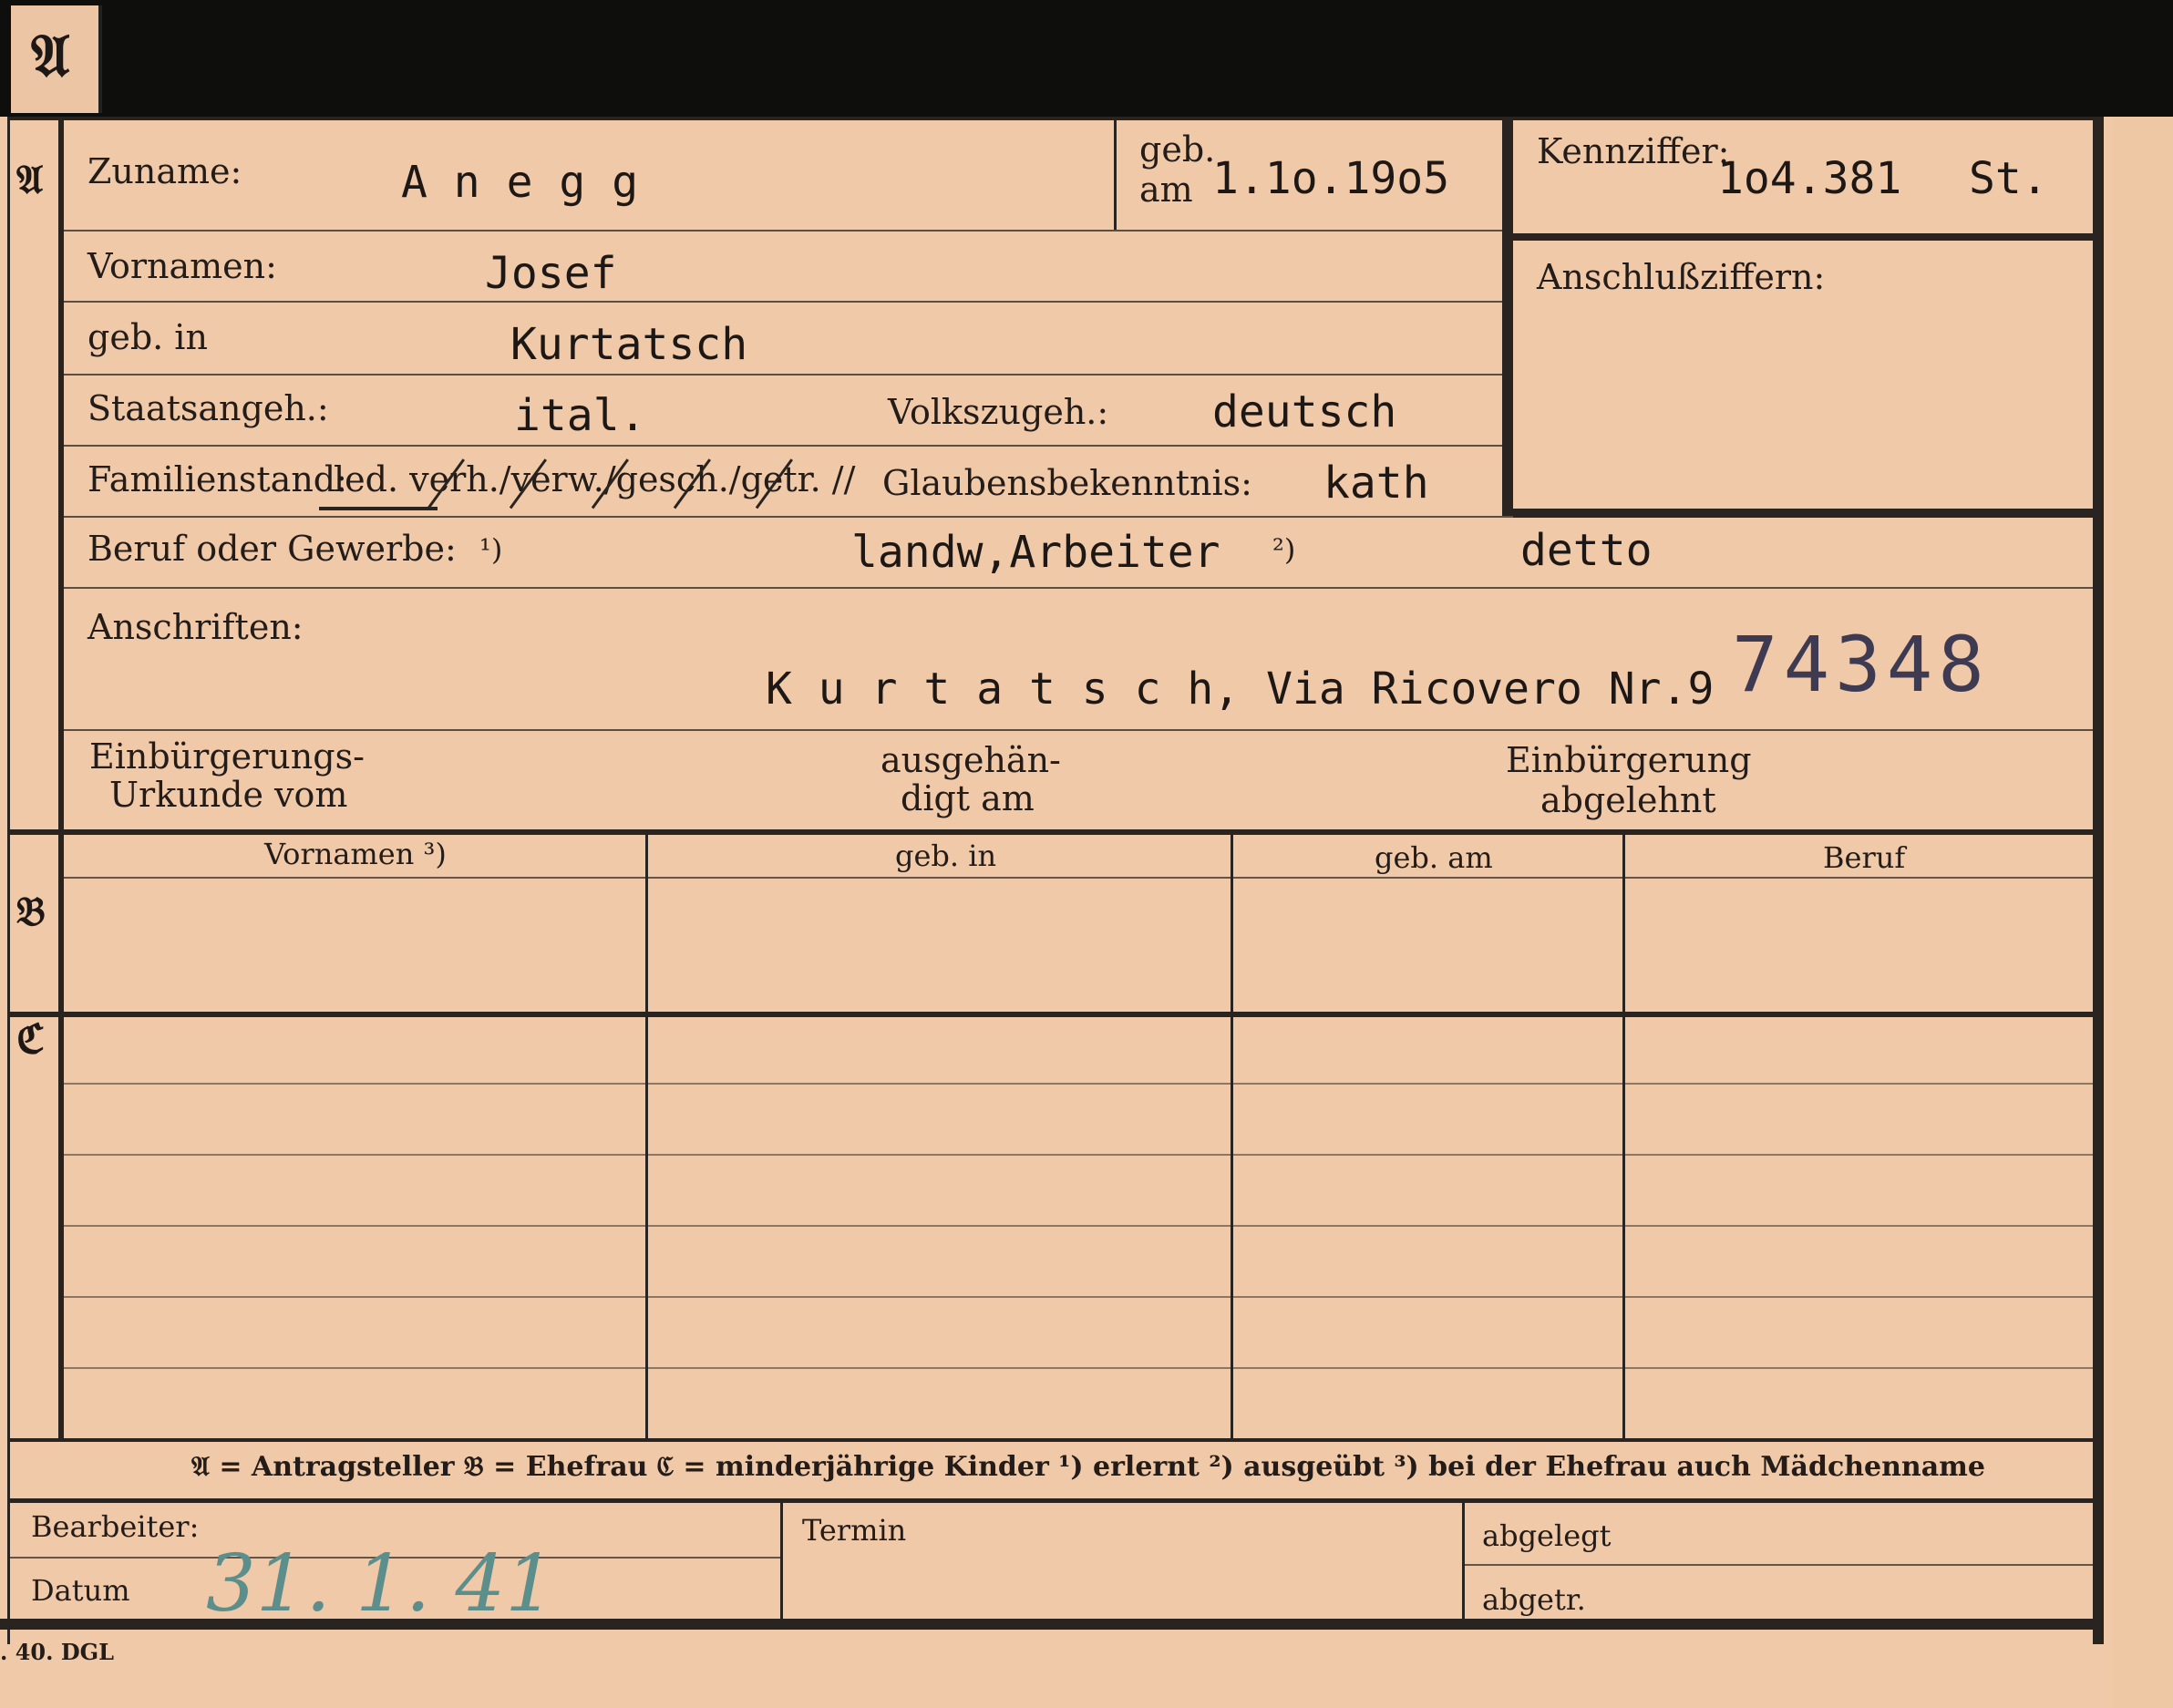 The width and height of the screenshot is (2173, 1708). Describe the element at coordinates (1053, 1440) in the screenshot. I see `legend-top-line` at that location.